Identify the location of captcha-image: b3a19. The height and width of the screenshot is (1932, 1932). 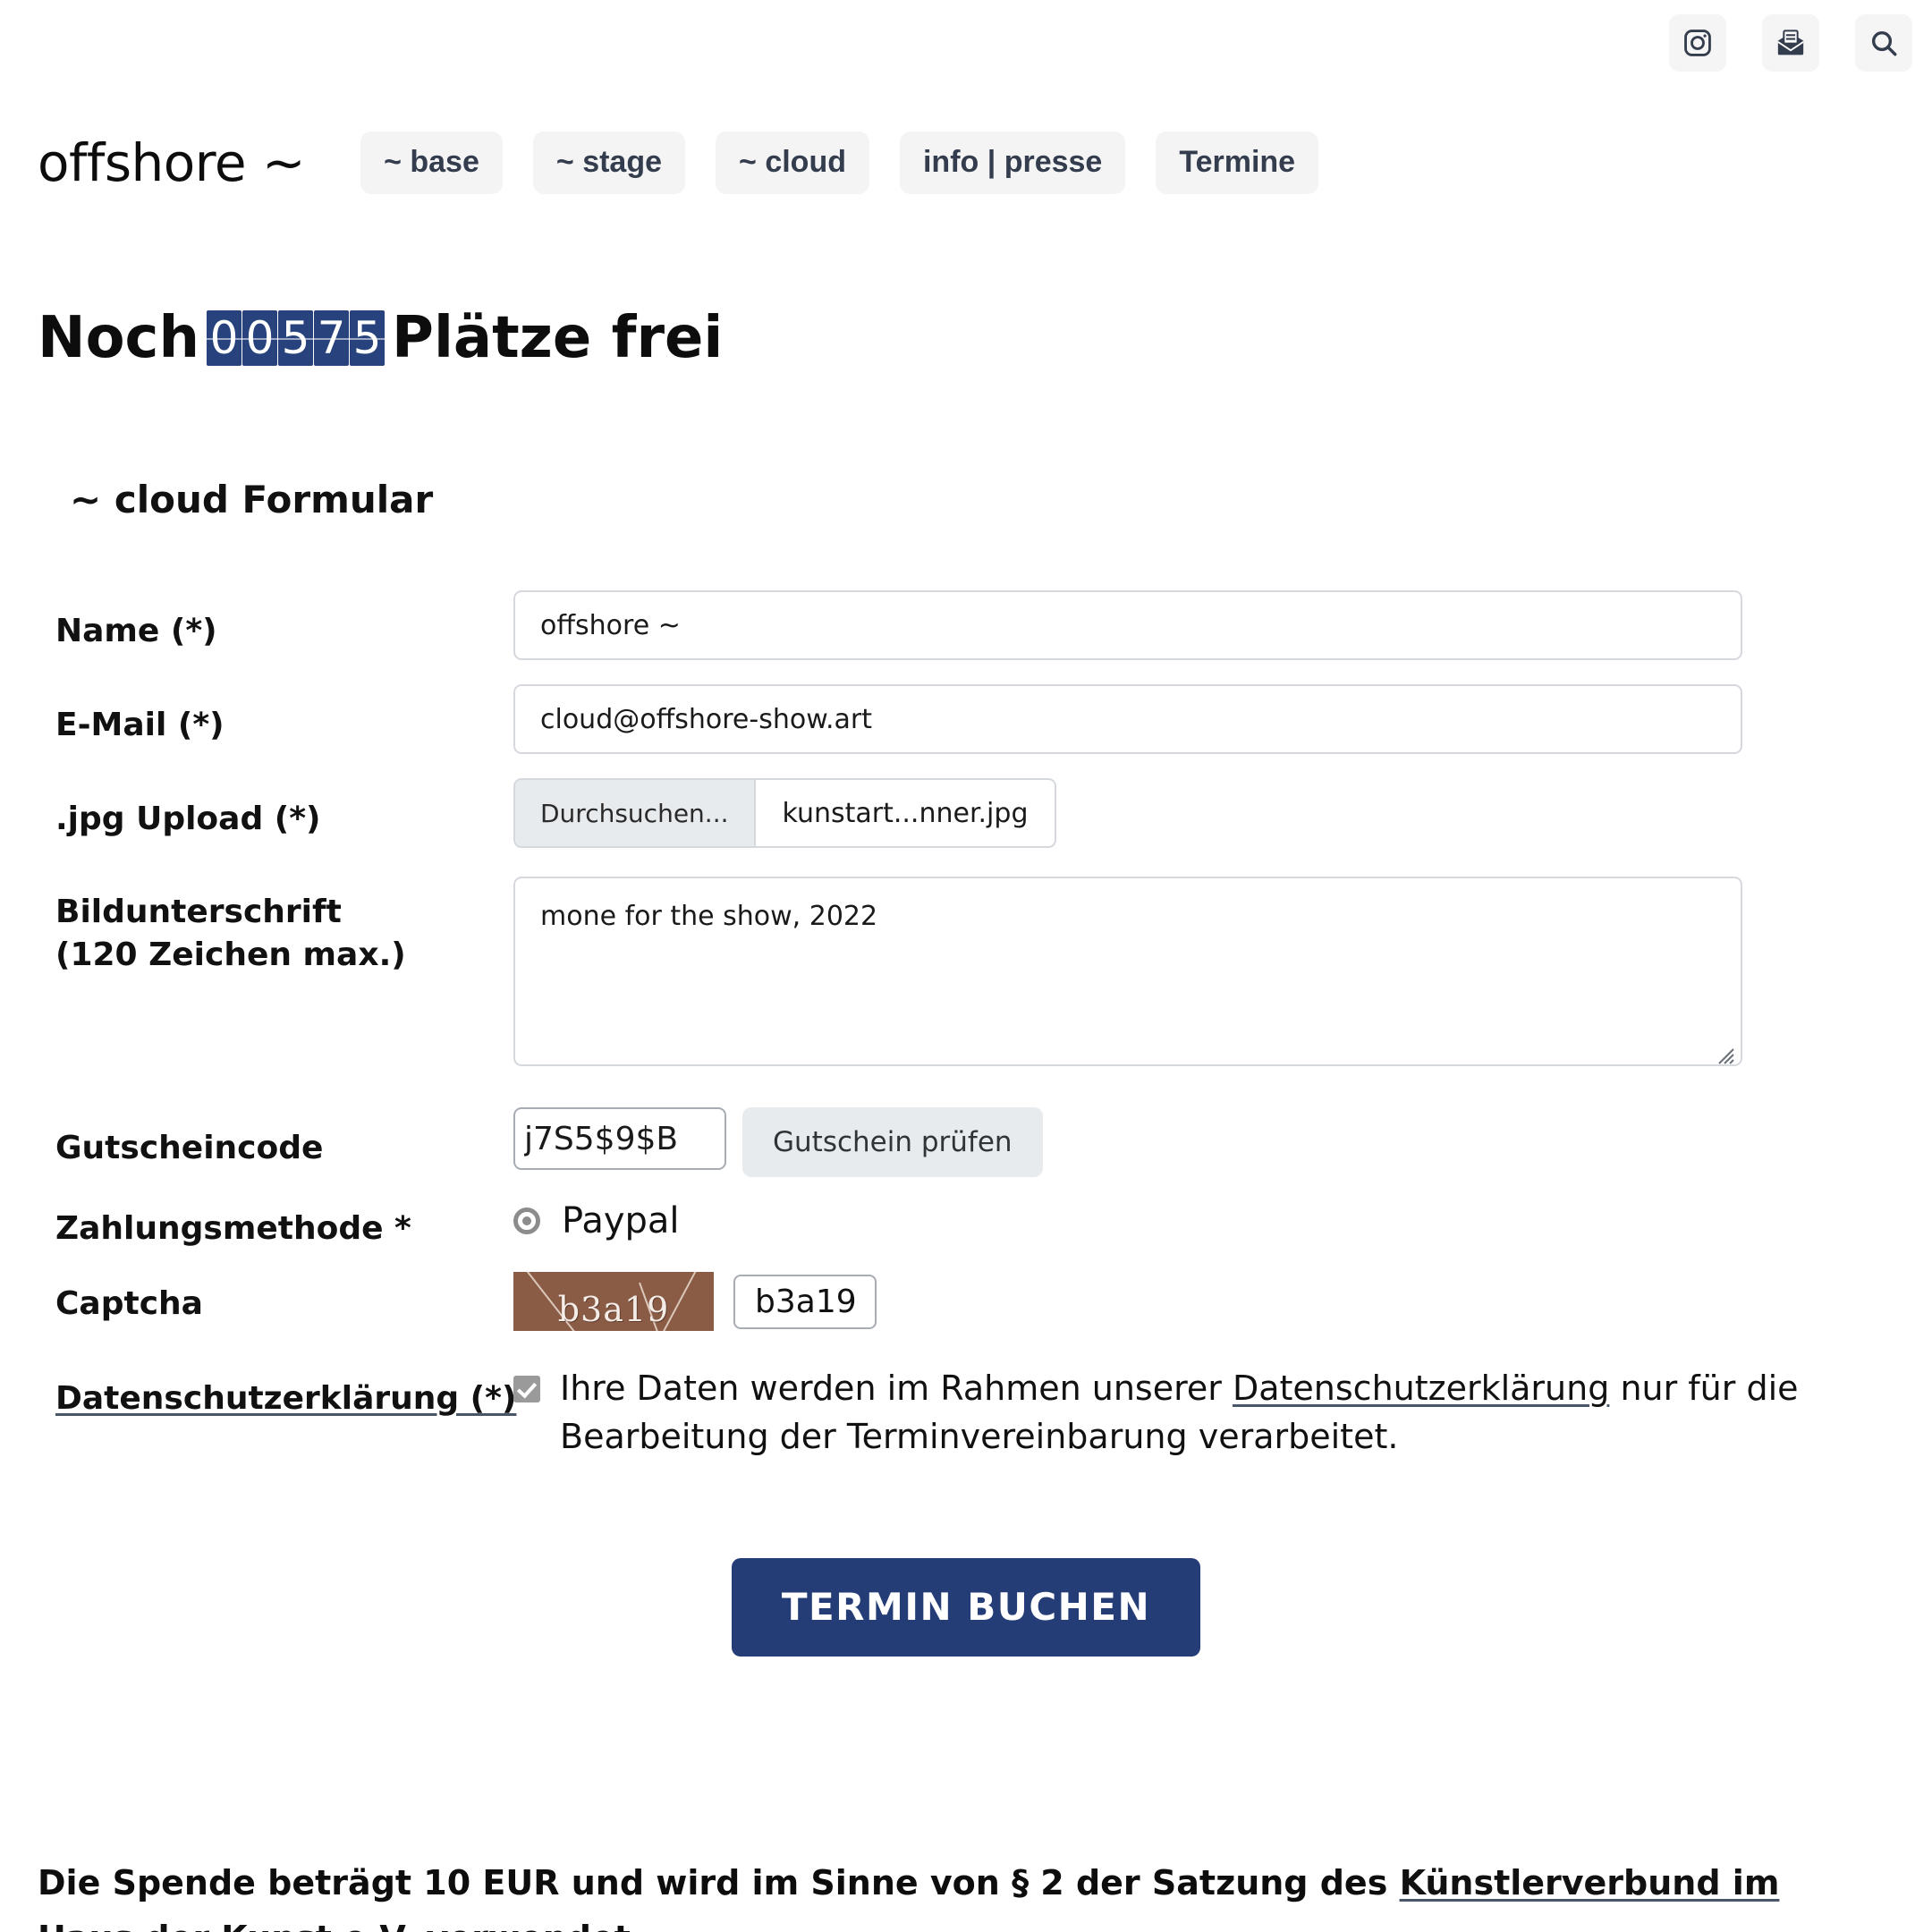
(613, 1301).